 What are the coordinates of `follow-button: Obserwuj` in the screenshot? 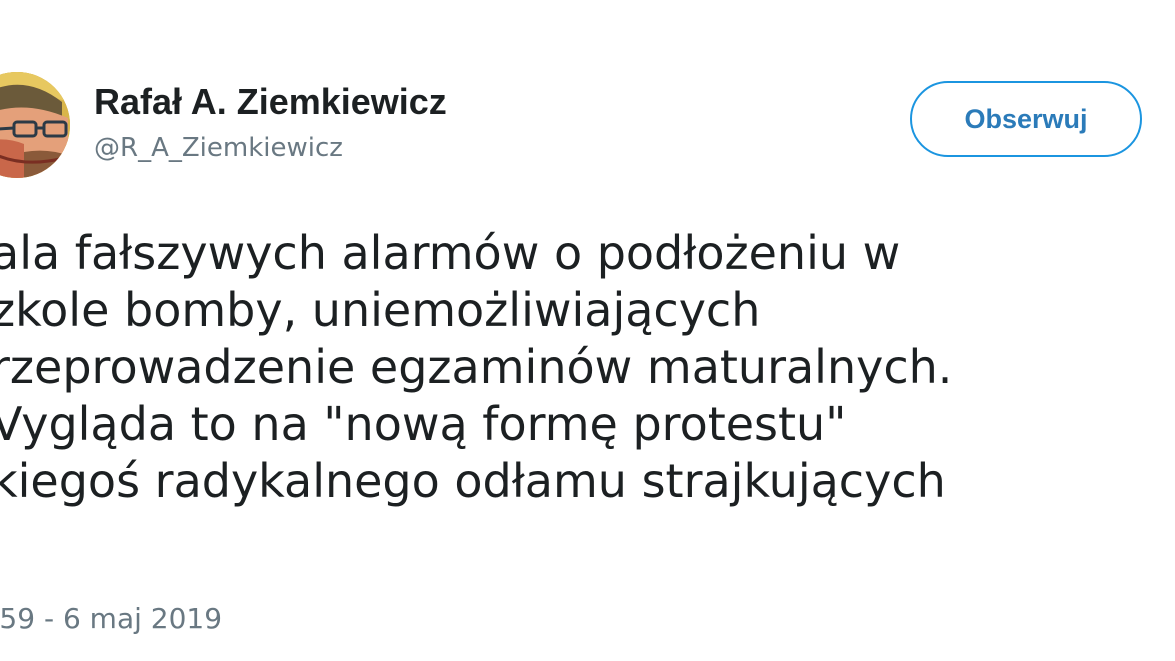 It's located at (1026, 119).